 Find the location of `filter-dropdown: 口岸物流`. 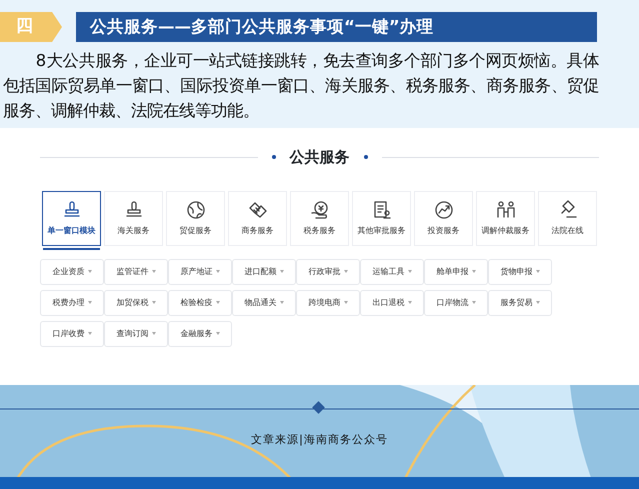

filter-dropdown: 口岸物流 is located at coordinates (456, 303).